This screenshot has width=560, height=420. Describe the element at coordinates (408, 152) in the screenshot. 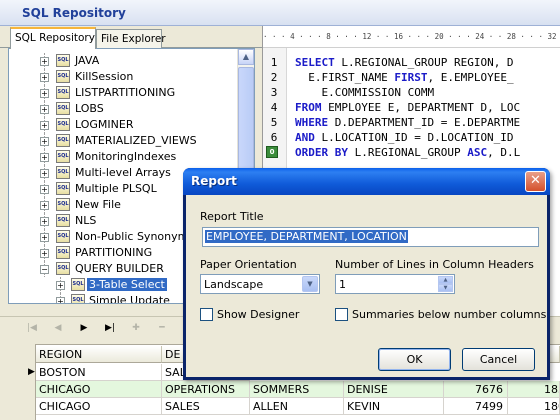

I see `code-line: ORDER BY L.REGIONAL_GROUP ASC, D.L` at that location.